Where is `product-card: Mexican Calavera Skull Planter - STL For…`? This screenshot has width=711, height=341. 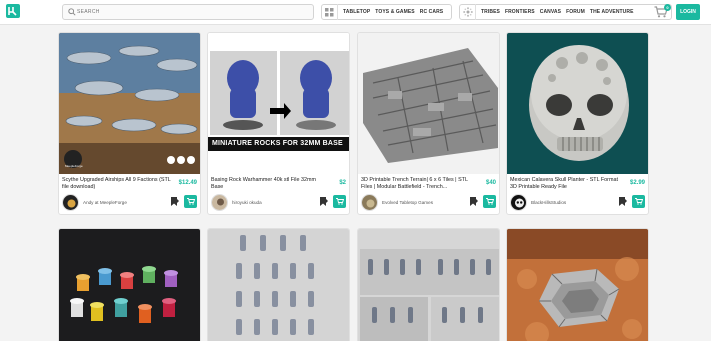 product-card: Mexican Calavera Skull Planter - STL For… is located at coordinates (577, 123).